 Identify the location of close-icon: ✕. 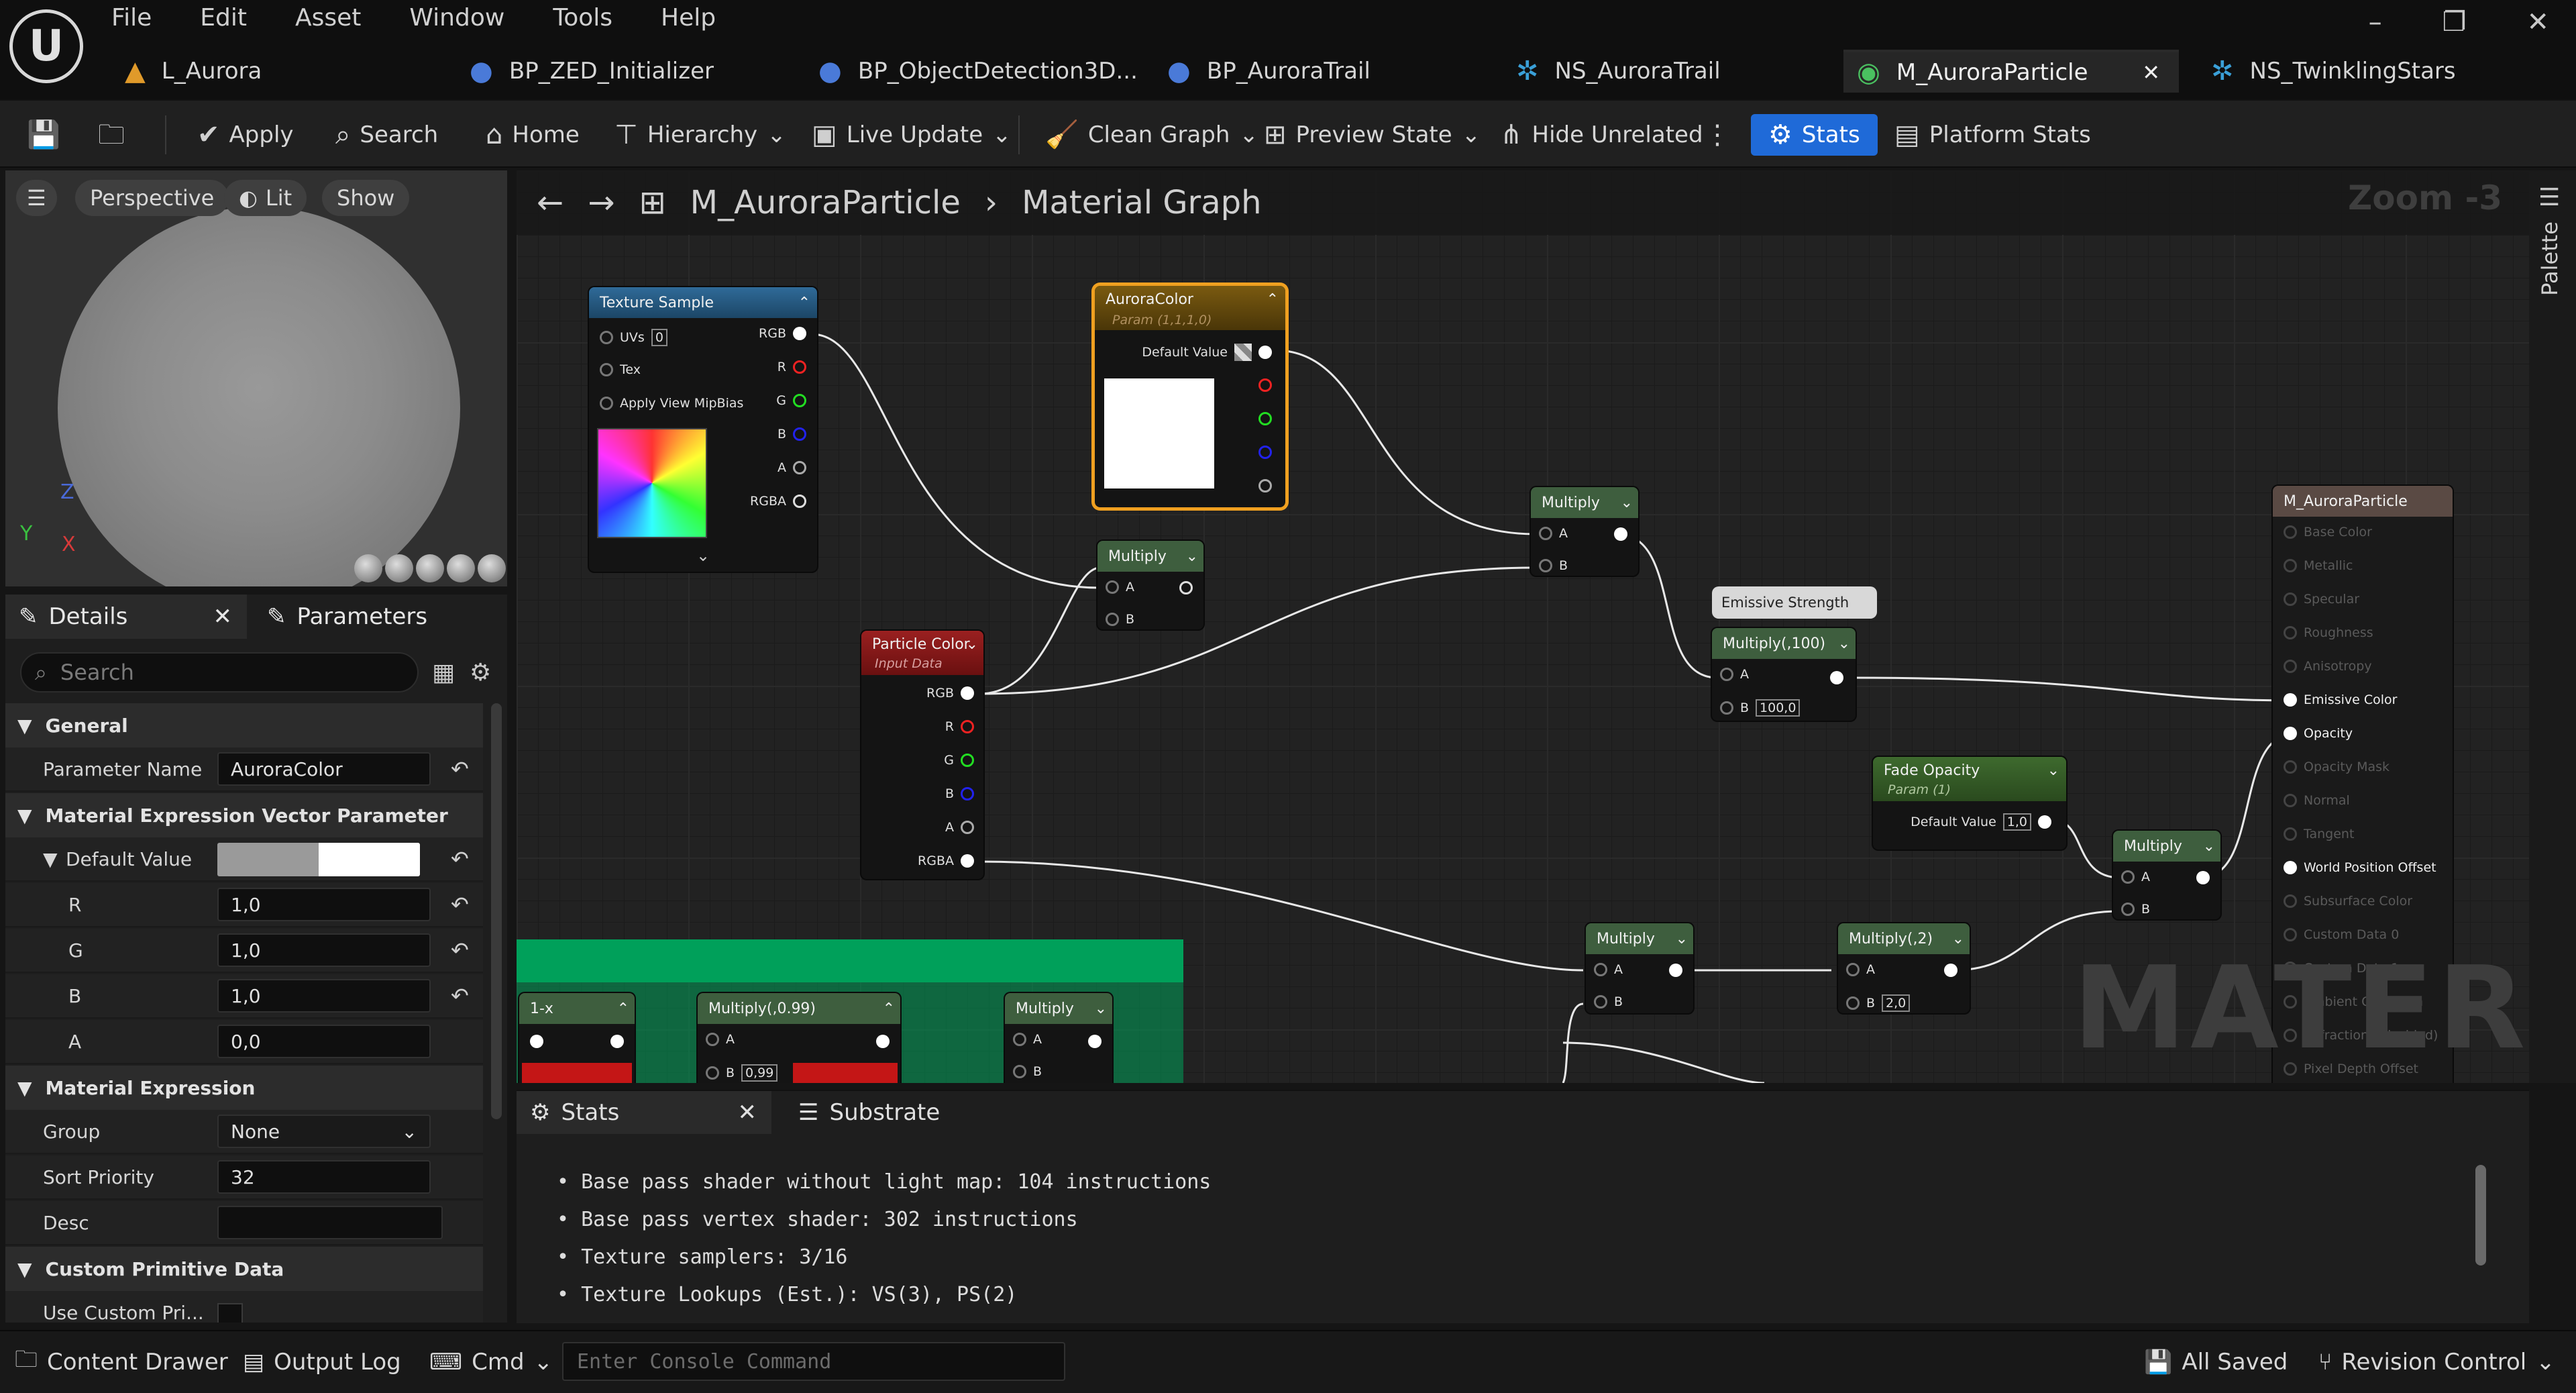
(2537, 22).